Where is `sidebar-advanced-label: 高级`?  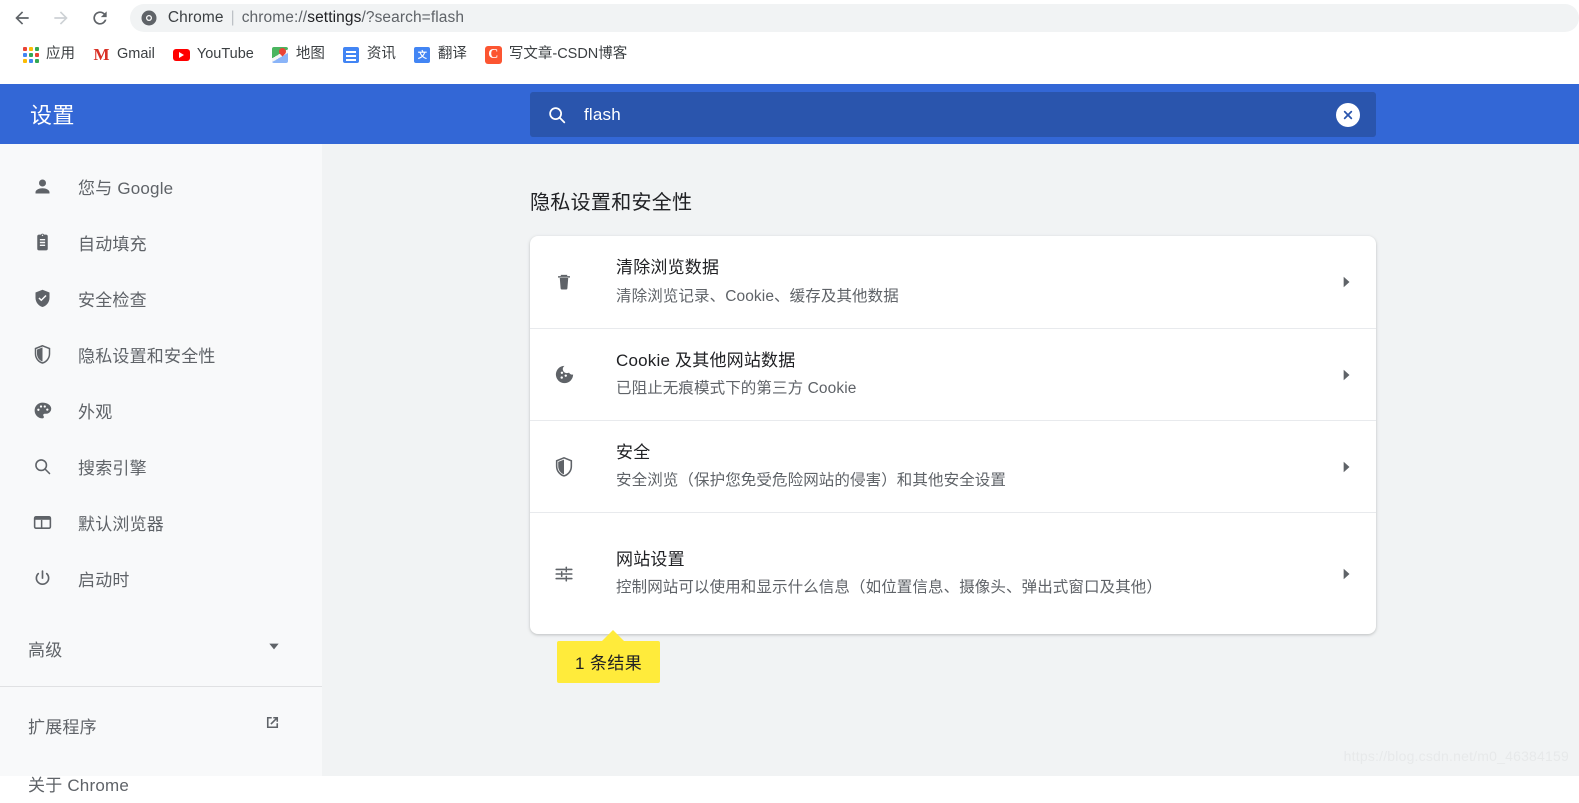 sidebar-advanced-label: 高级 is located at coordinates (45, 650).